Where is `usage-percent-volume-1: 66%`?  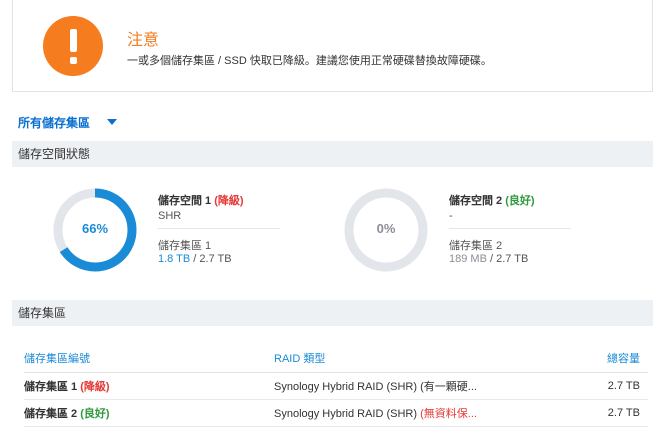 usage-percent-volume-1: 66% is located at coordinates (95, 228).